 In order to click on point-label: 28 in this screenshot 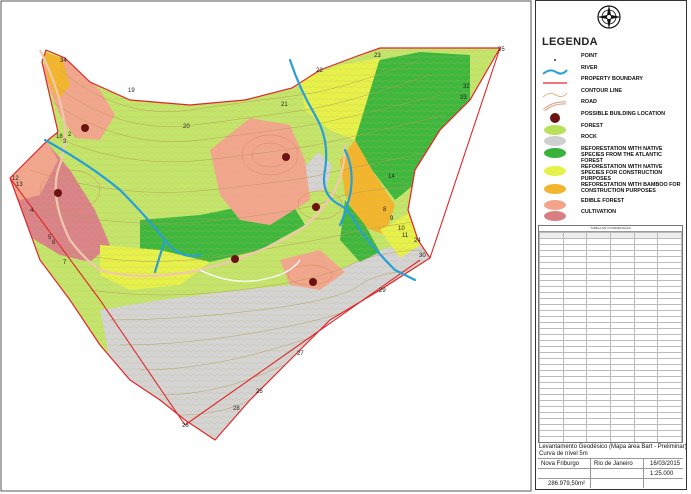, I will do `click(236, 409)`.